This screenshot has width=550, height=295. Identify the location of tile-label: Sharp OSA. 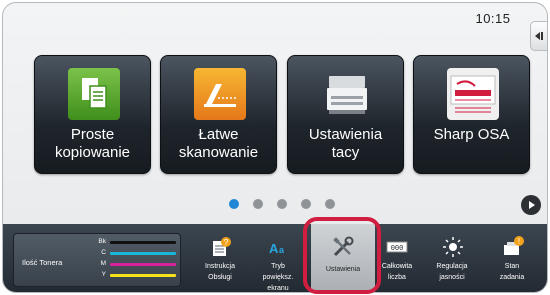
(471, 134).